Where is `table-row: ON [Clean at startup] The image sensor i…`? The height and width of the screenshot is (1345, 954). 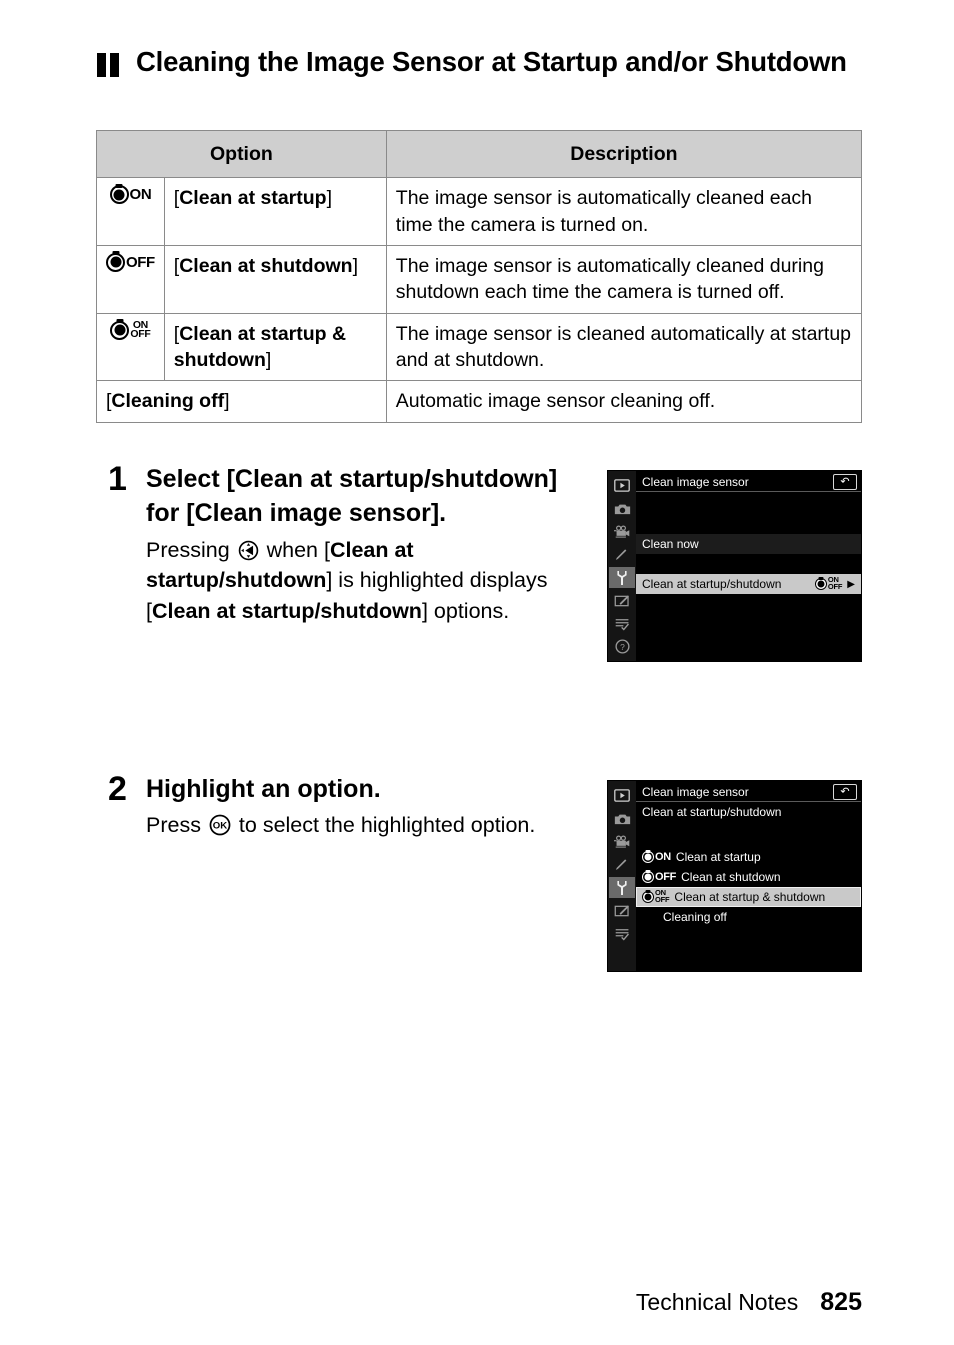 table-row: ON [Clean at startup] The image sensor i… is located at coordinates (479, 211).